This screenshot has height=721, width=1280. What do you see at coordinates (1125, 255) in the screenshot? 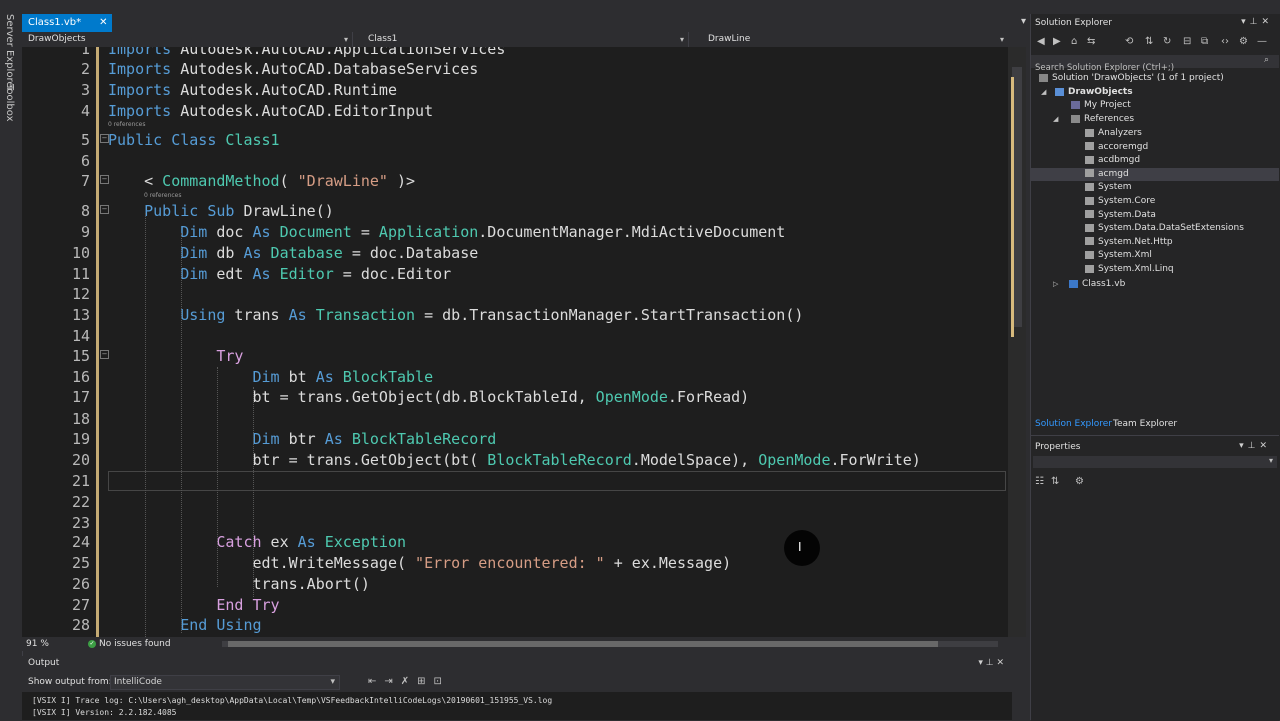
I see `tree-item-label: System.Xml` at bounding box center [1125, 255].